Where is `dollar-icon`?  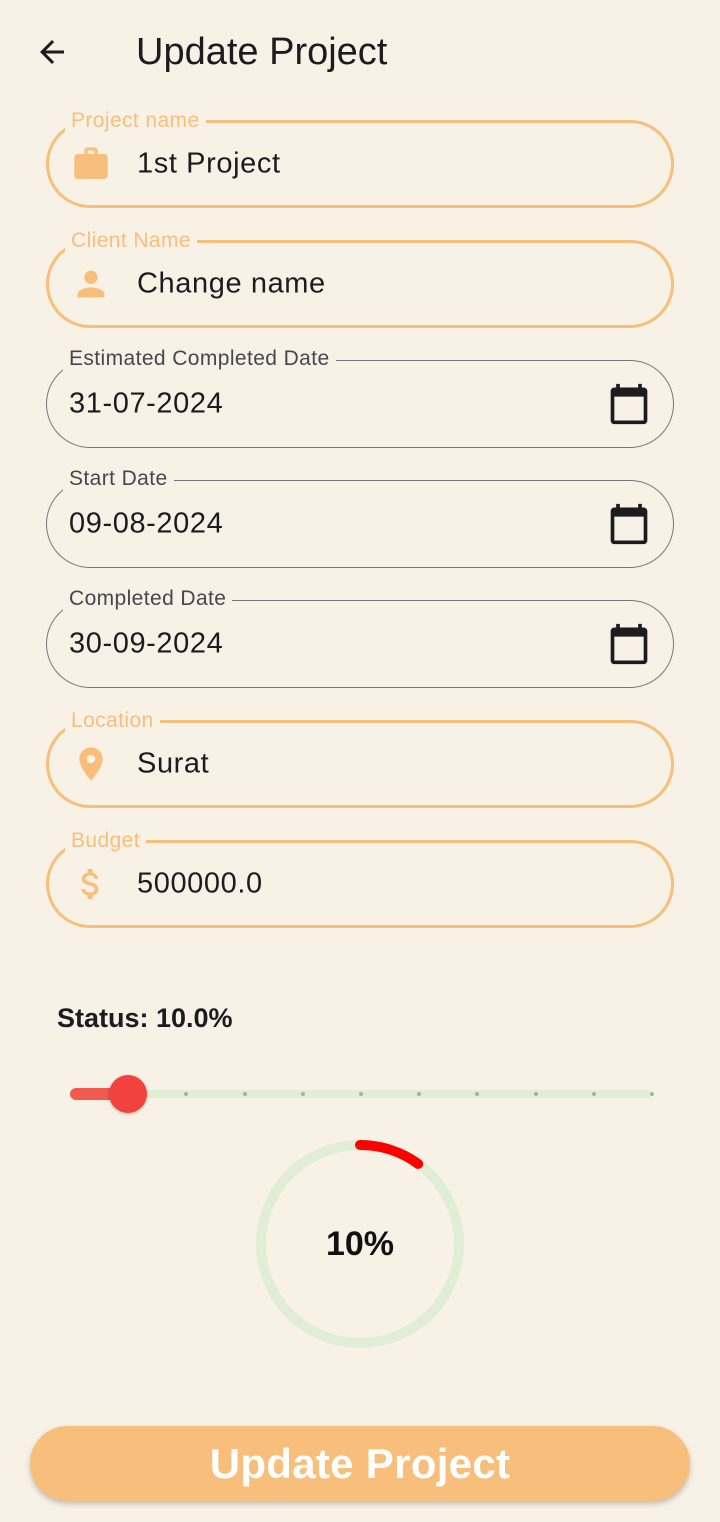 dollar-icon is located at coordinates (91, 884).